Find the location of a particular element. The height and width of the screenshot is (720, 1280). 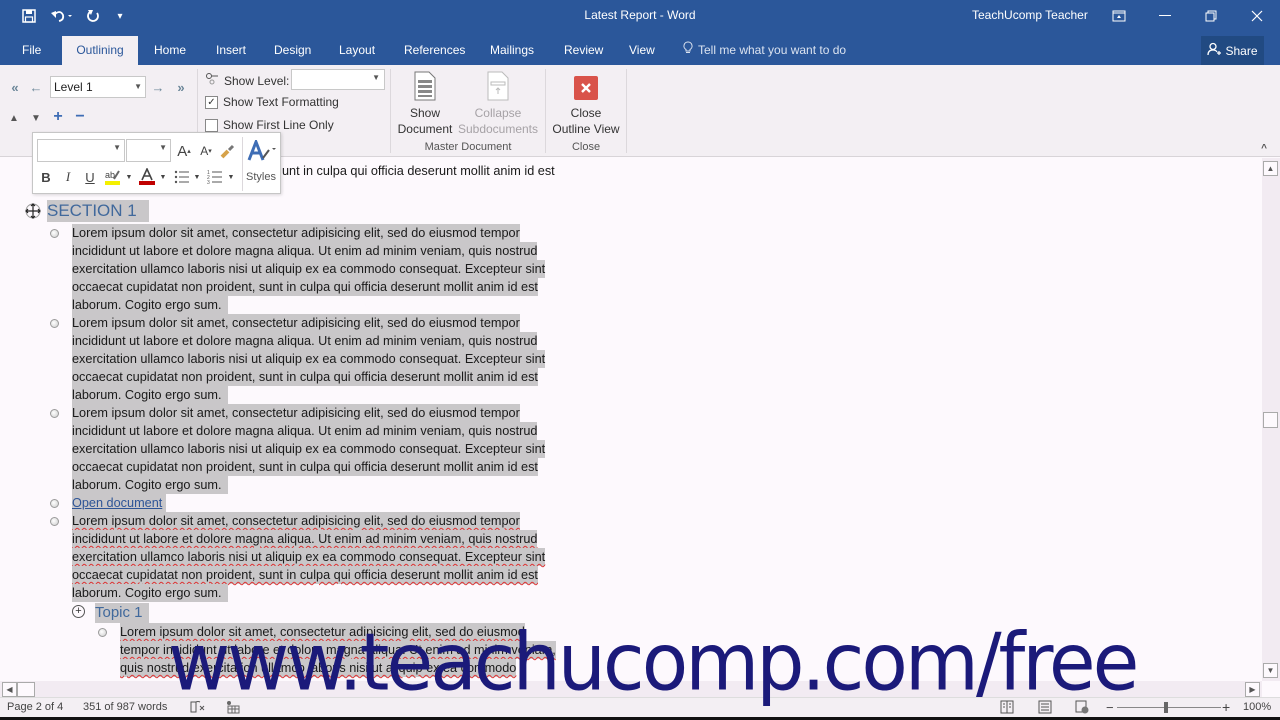

close-outline-view-button: Close Outline View is located at coordinates (586, 104).